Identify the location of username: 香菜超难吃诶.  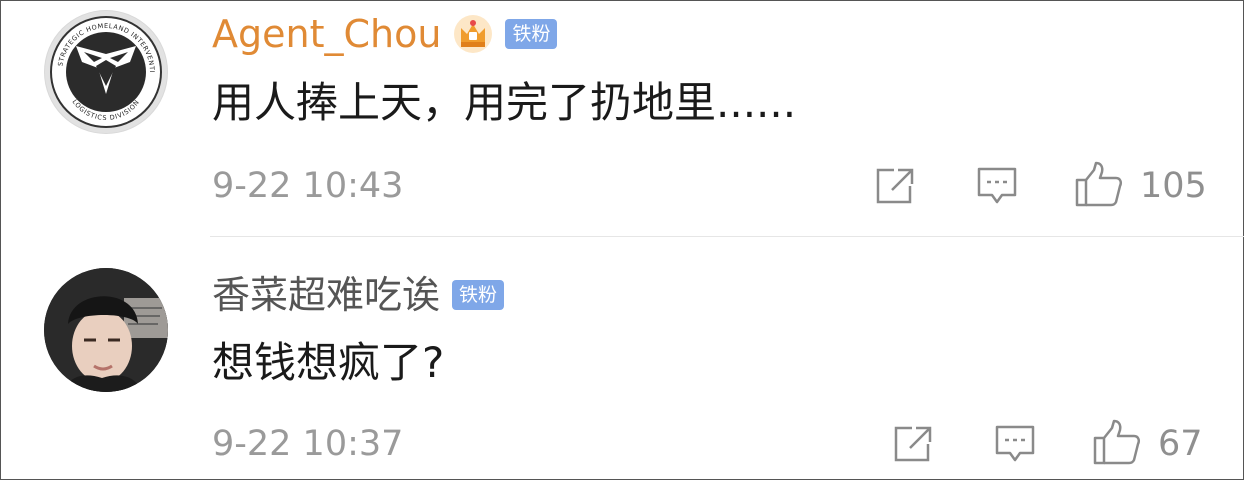
(326, 295).